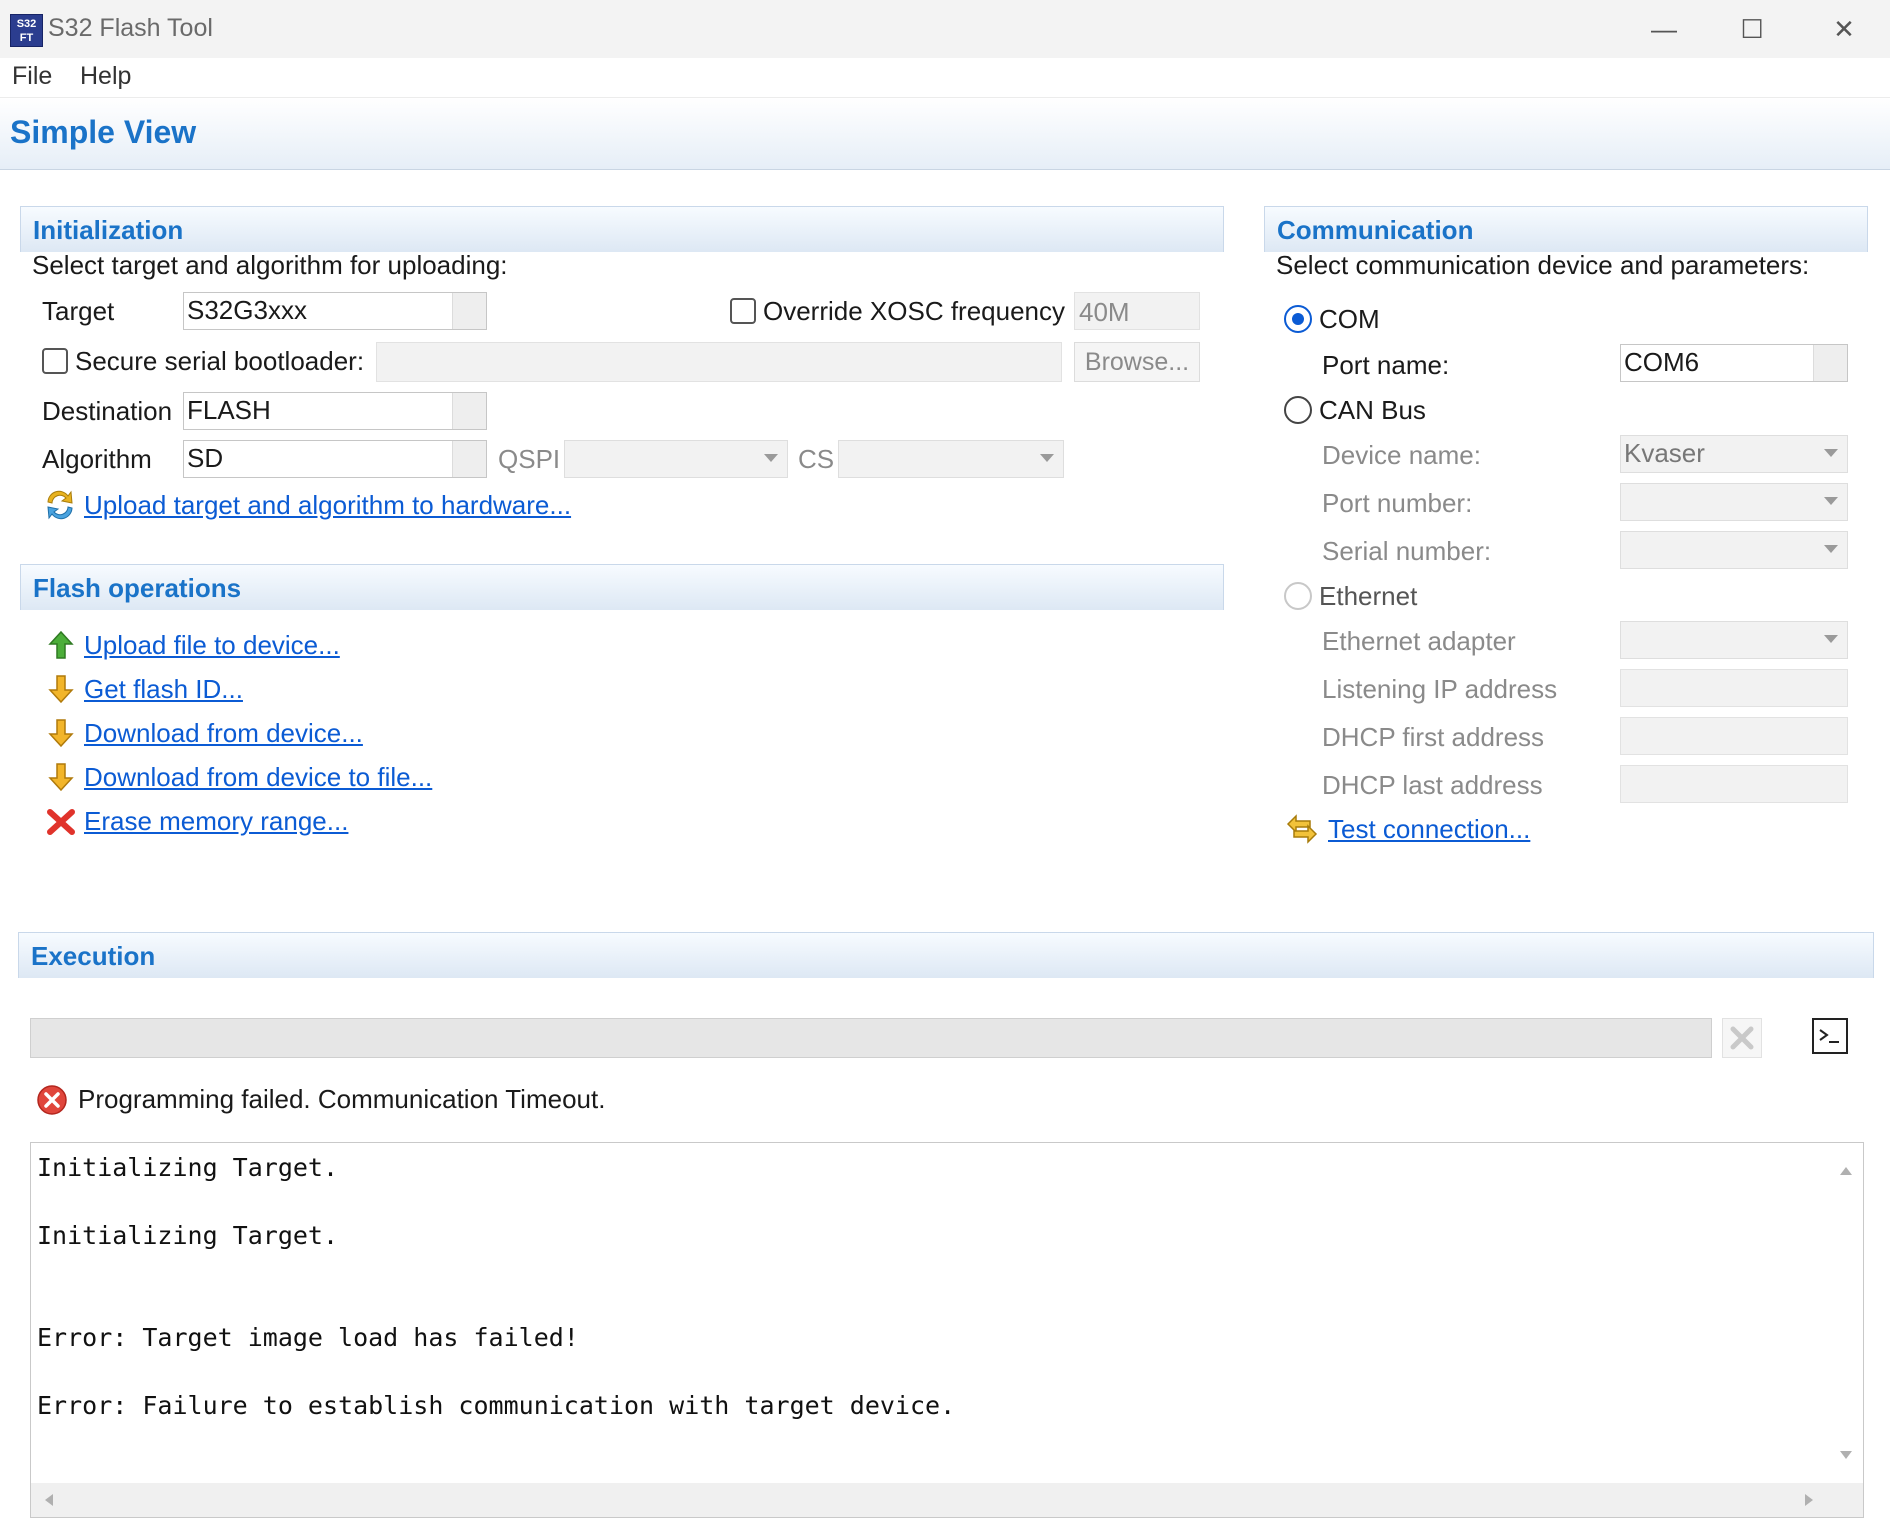 Image resolution: width=1890 pixels, height=1532 pixels. What do you see at coordinates (61, 822) in the screenshot?
I see `red-x-icon` at bounding box center [61, 822].